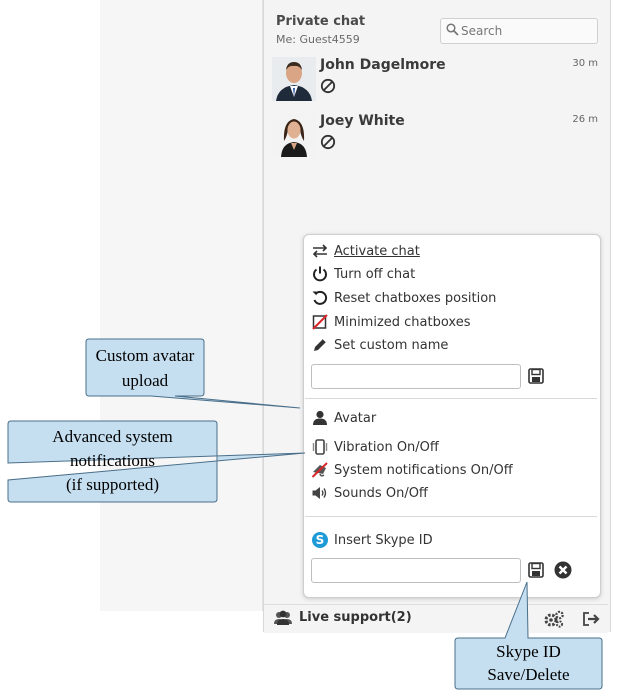  Describe the element at coordinates (528, 663) in the screenshot. I see `callout-skype-text: Skype ID Save/Delete` at that location.